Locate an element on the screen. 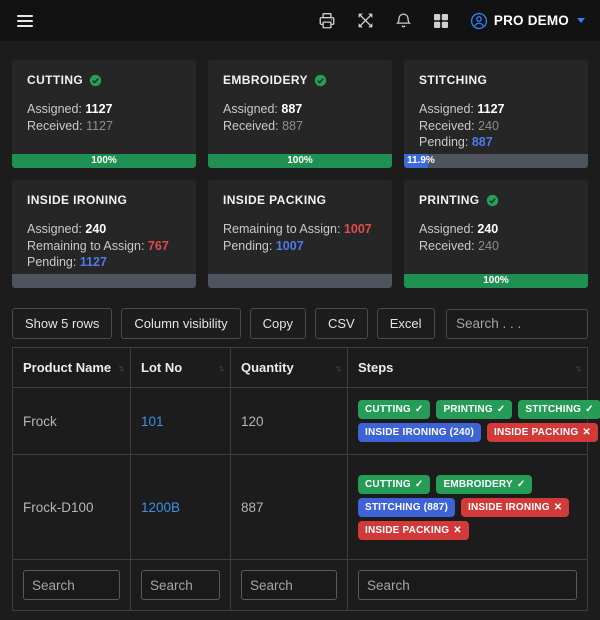 Image resolution: width=600 pixels, height=620 pixels. lot-no-cell: 1200B is located at coordinates (180, 507).